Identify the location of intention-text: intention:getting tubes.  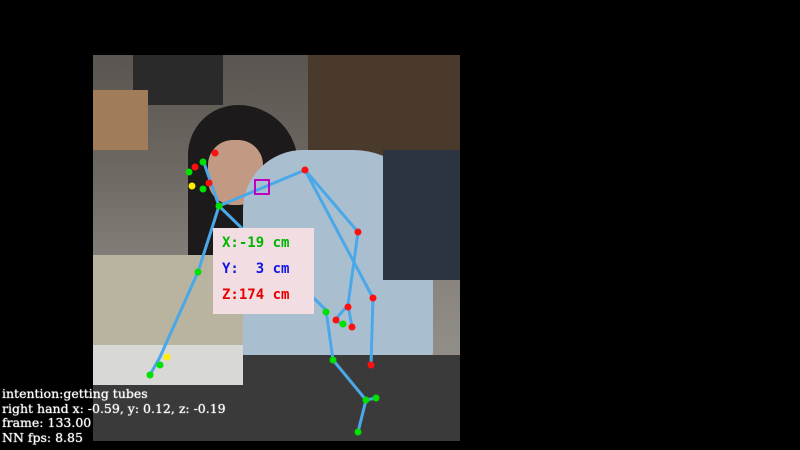
(75, 393).